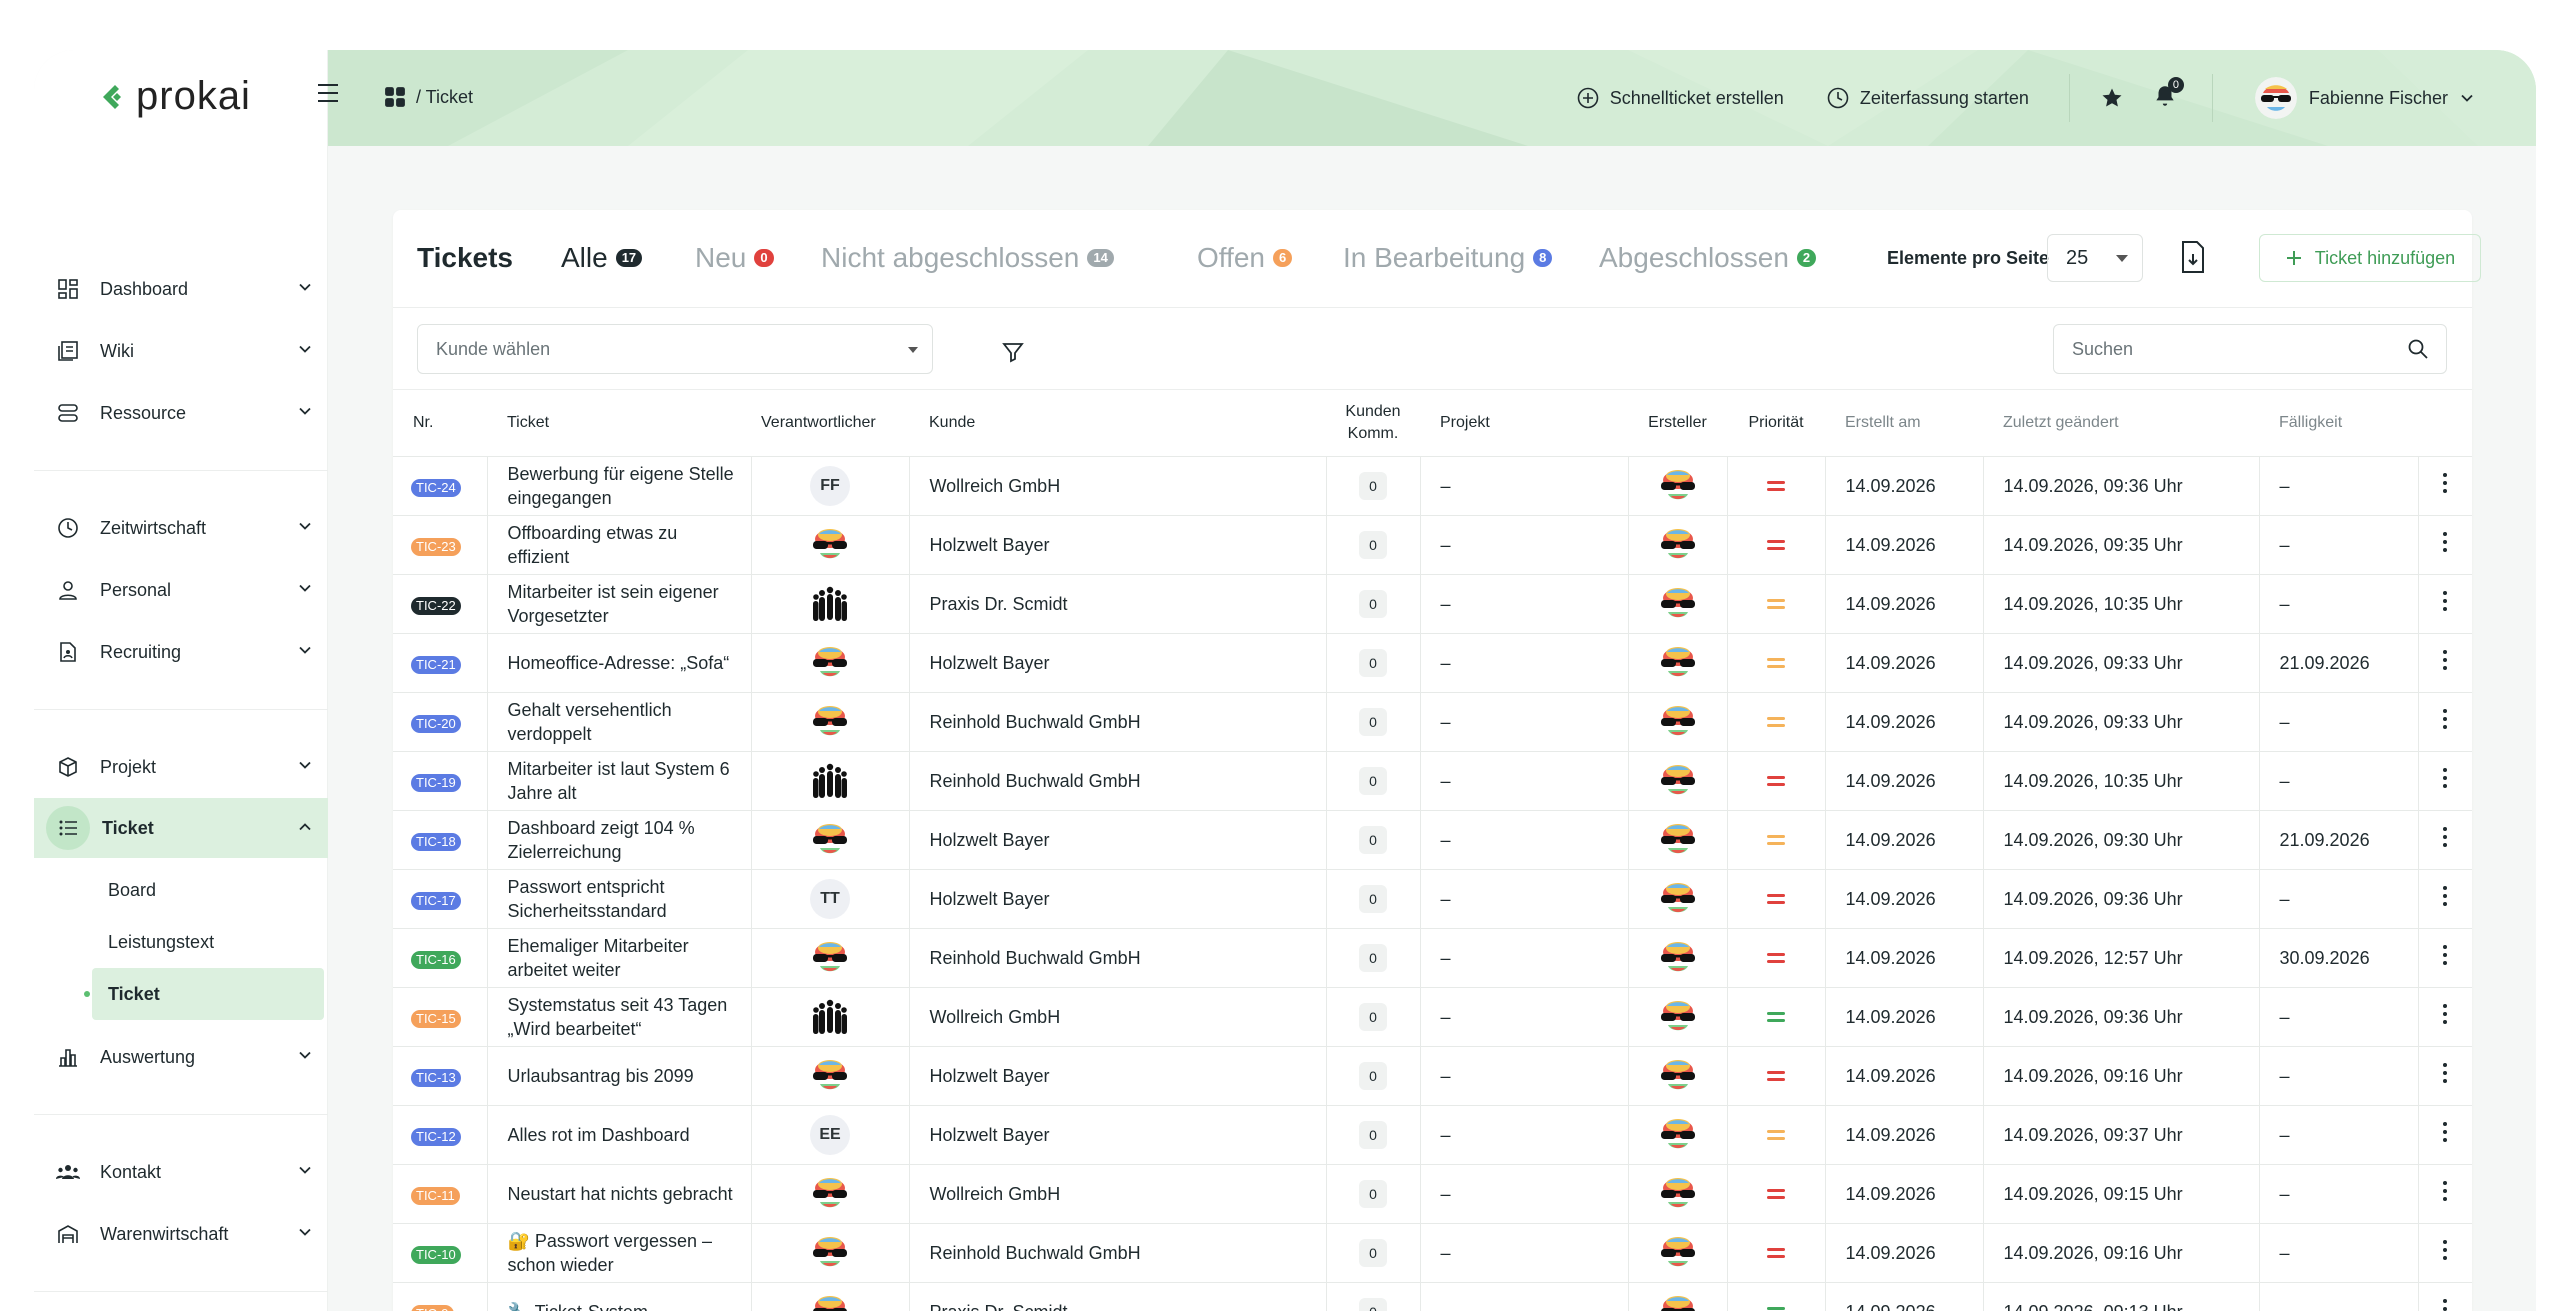  Describe the element at coordinates (436, 1077) in the screenshot. I see `ticket-number-badge: TIC-13` at that location.